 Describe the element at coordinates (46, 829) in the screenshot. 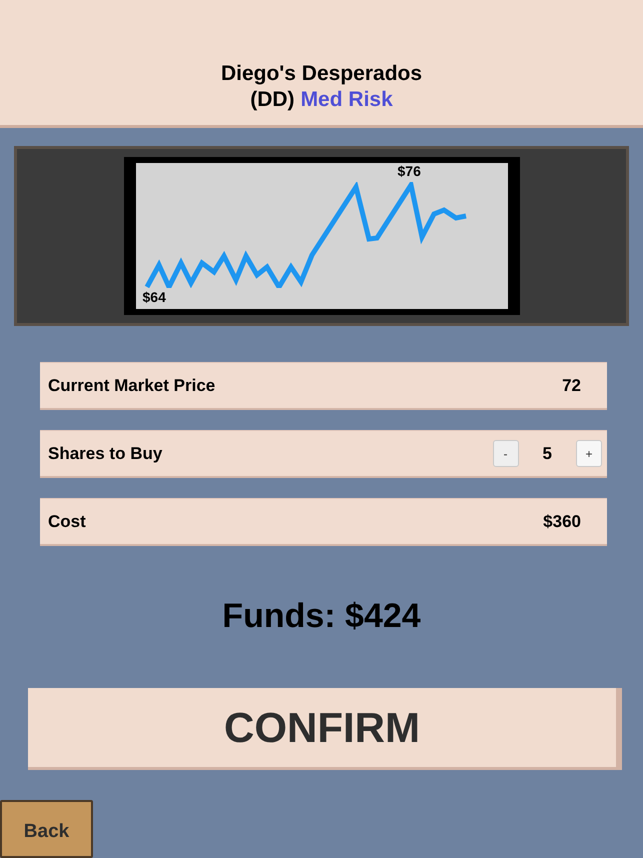

I see `back-button: Back` at that location.